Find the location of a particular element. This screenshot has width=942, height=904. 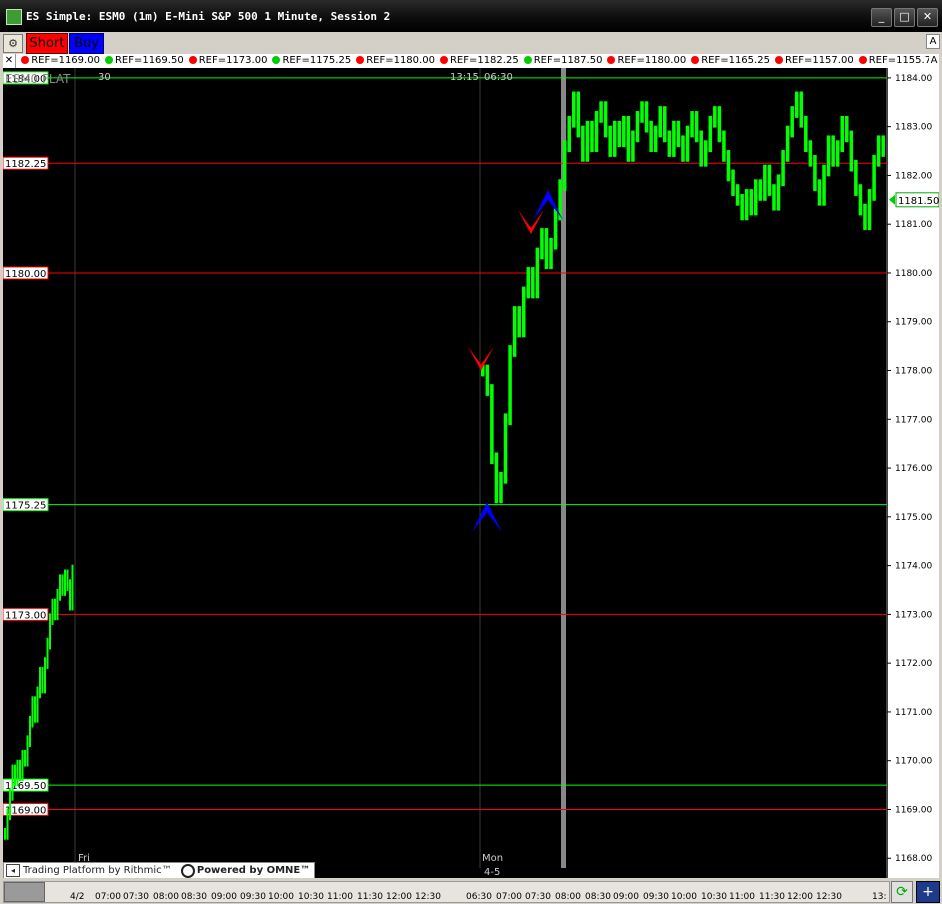

y-tick-label: 1168.00 is located at coordinates (913, 859).